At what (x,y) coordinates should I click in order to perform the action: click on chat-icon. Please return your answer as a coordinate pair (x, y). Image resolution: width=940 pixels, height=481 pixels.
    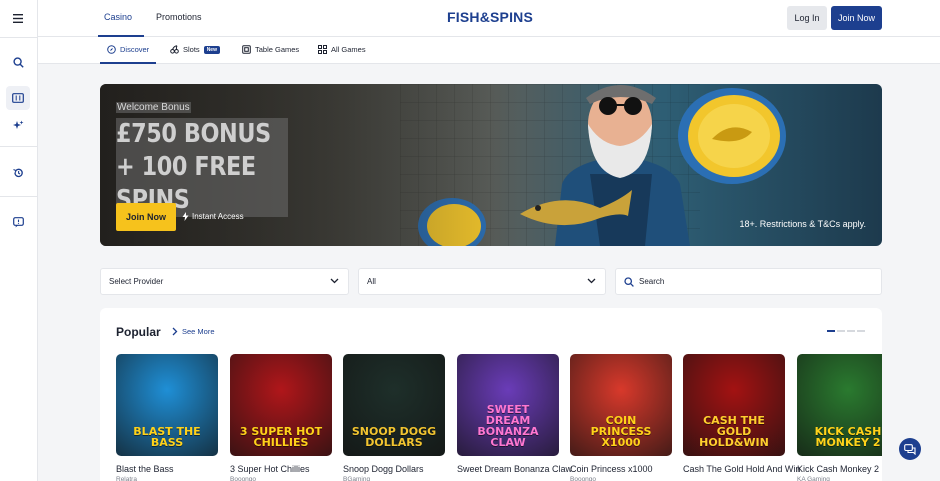
    Looking at the image, I should click on (910, 449).